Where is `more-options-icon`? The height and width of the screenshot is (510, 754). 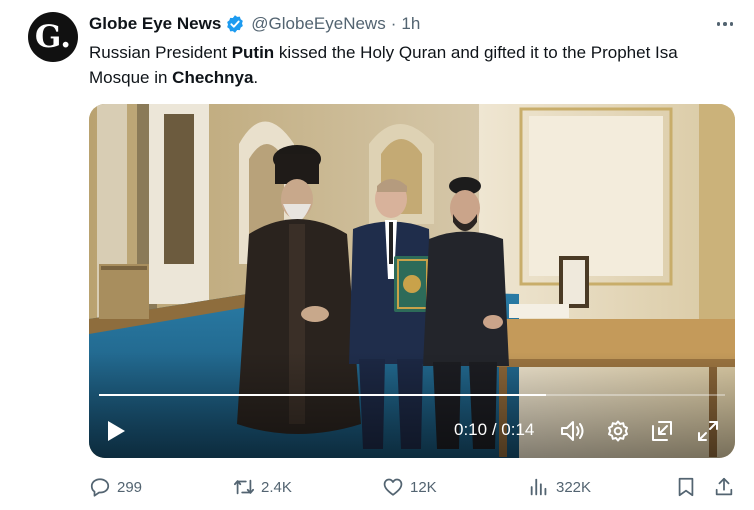
more-options-icon is located at coordinates (725, 24).